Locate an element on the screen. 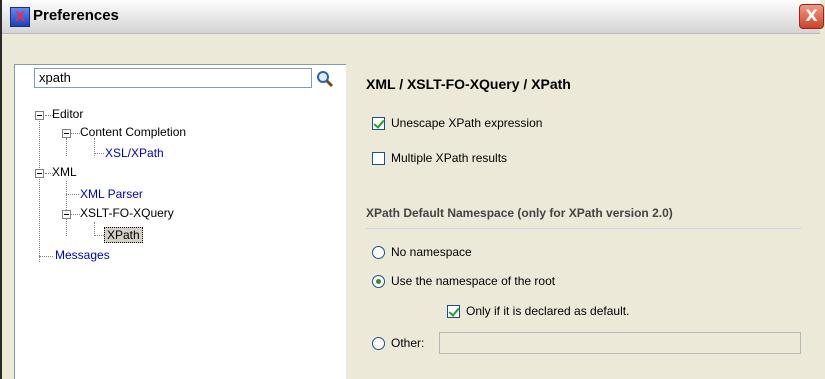 This screenshot has width=825, height=379. other-namespace-input is located at coordinates (620, 343).